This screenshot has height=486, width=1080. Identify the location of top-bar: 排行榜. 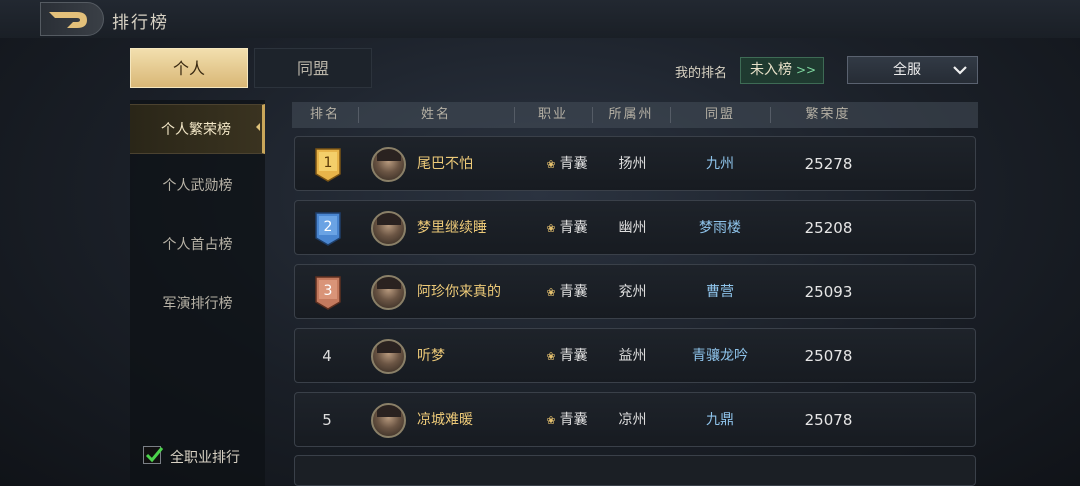
(540, 19).